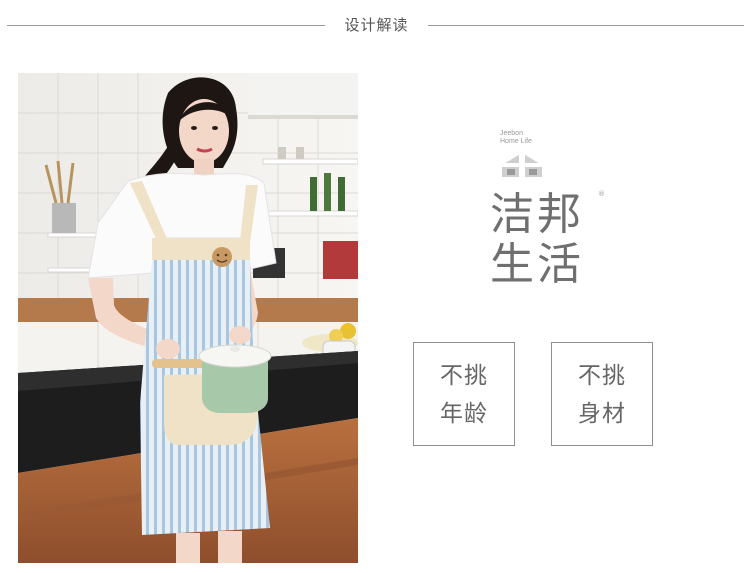  I want to click on feature-line2: 年龄, so click(464, 414).